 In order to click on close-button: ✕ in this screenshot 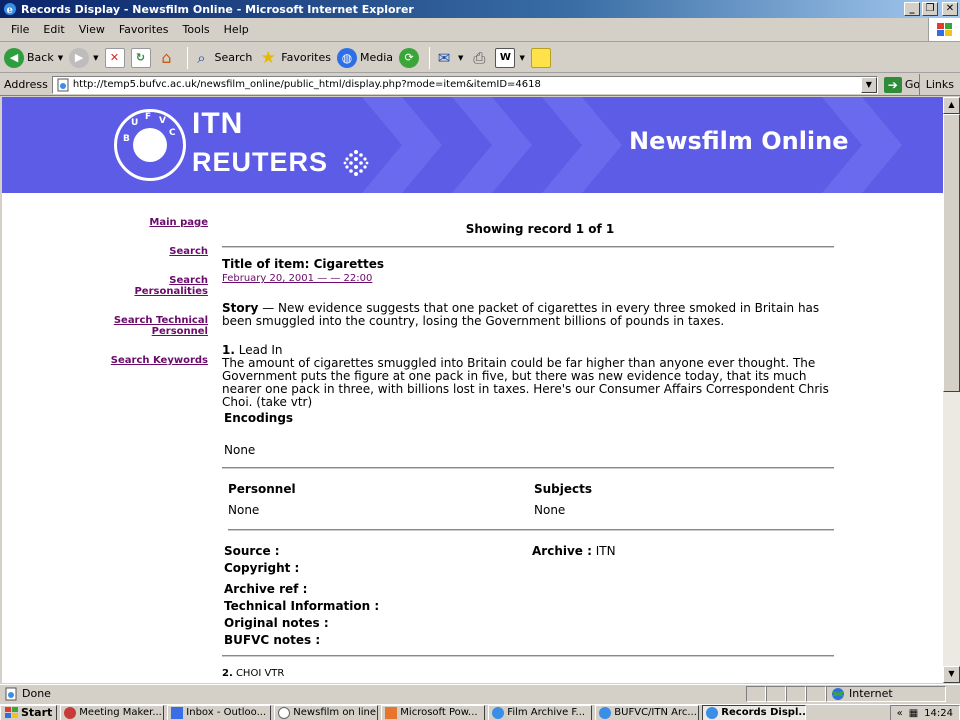, I will do `click(950, 9)`.